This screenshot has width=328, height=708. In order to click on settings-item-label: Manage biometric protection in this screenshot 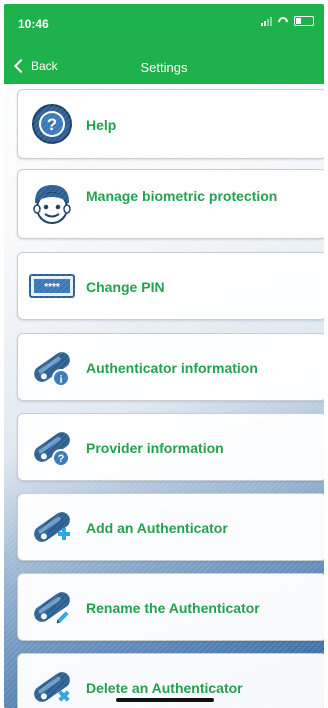, I will do `click(182, 196)`.